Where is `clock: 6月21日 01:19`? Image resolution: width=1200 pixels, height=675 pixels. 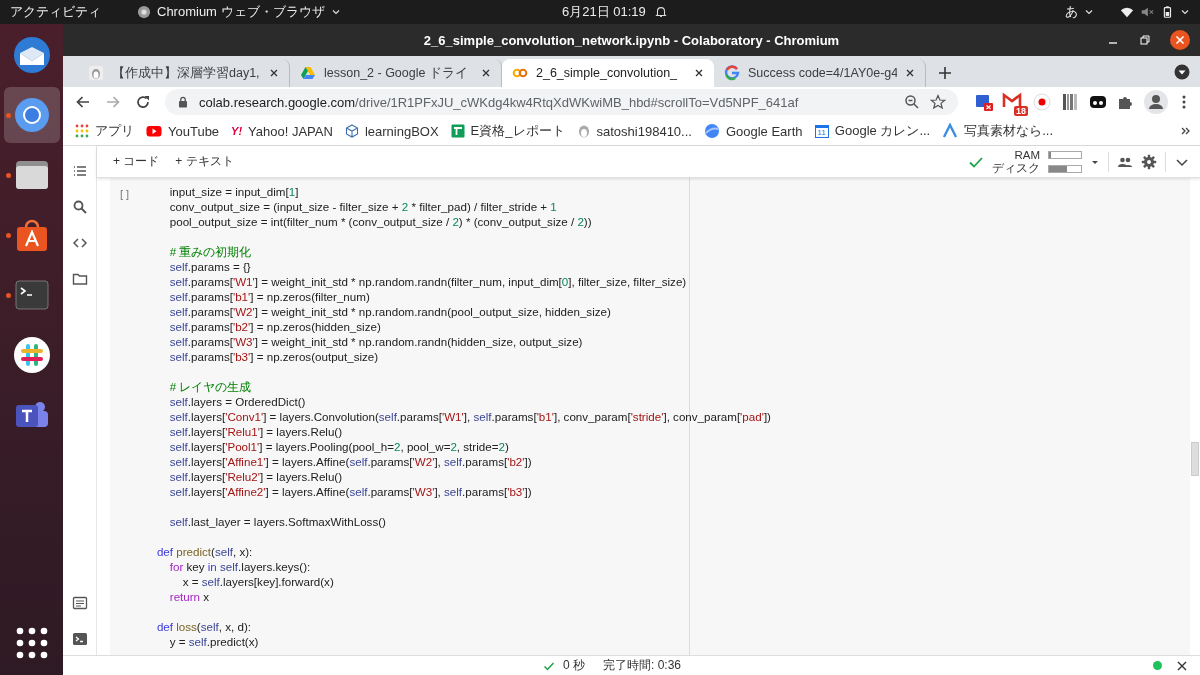 clock: 6月21日 01:19 is located at coordinates (604, 12).